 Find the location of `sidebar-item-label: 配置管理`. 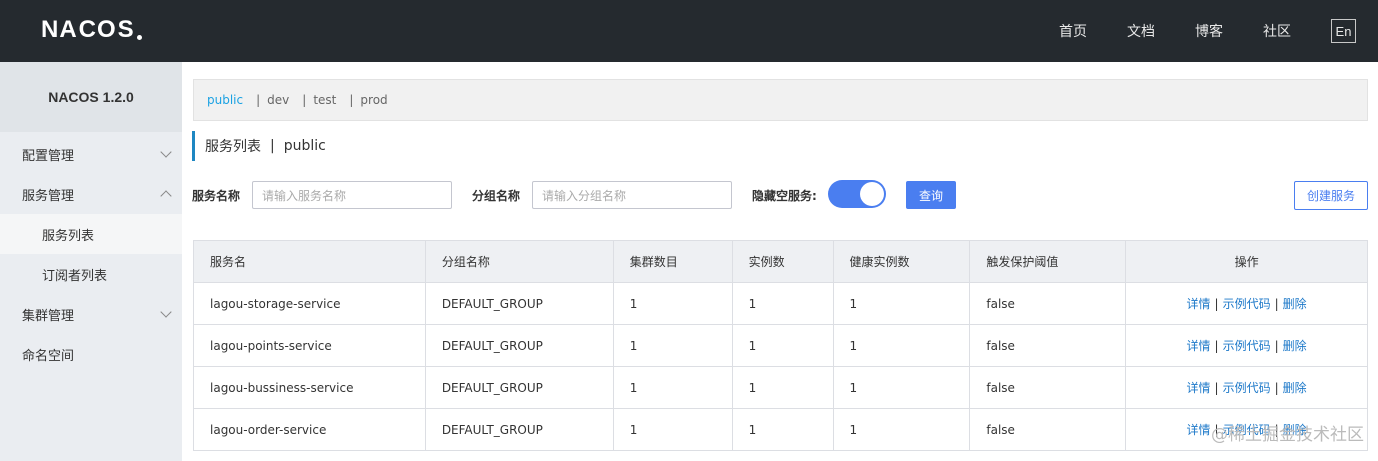

sidebar-item-label: 配置管理 is located at coordinates (48, 156).